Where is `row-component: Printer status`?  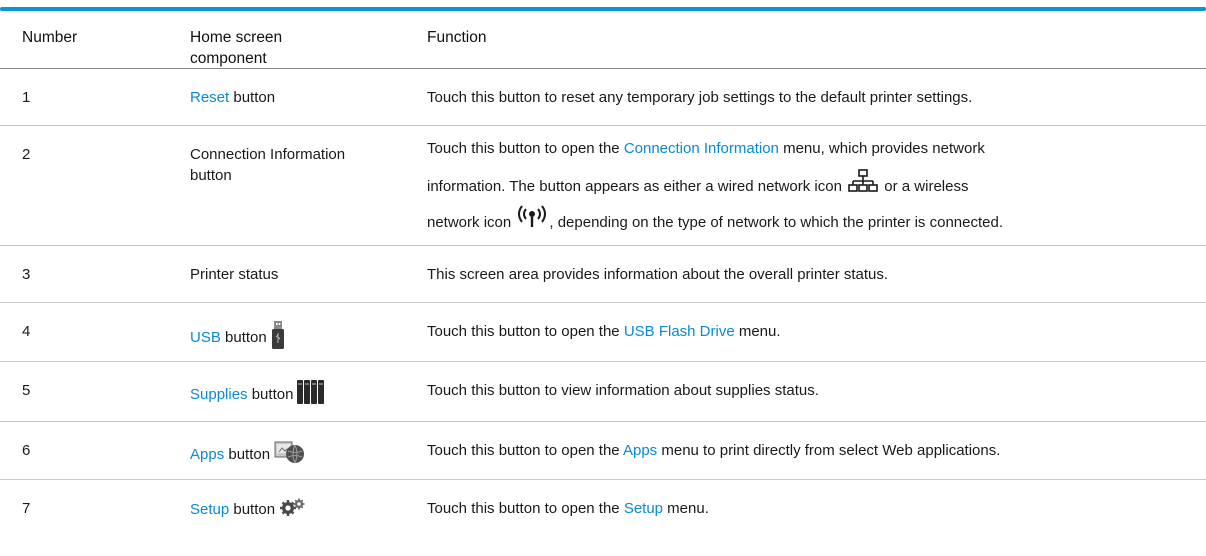
row-component: Printer status is located at coordinates (234, 274).